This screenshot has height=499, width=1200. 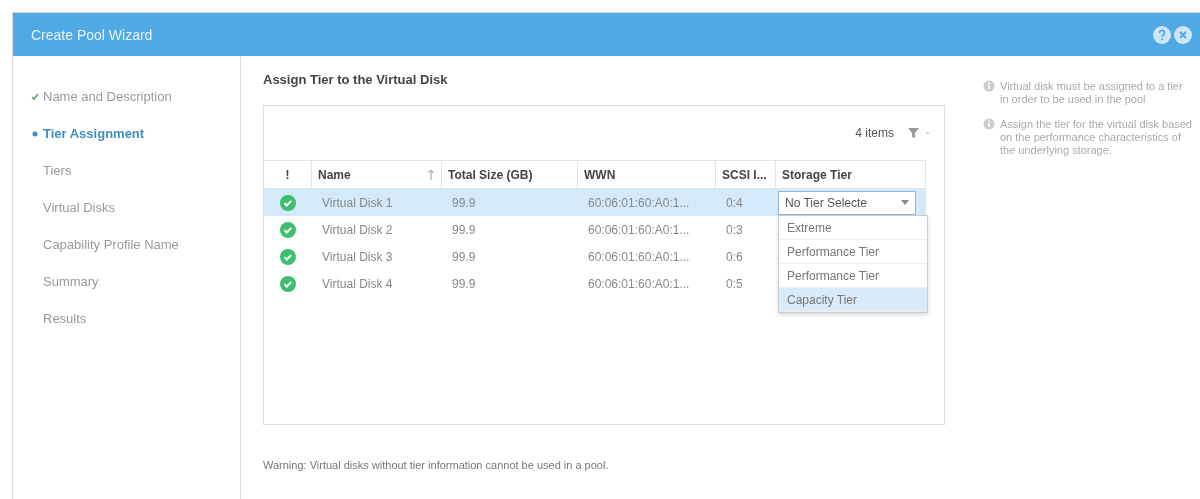 I want to click on section-heading: Assign Tier to the Virtual Disk, so click(x=356, y=79).